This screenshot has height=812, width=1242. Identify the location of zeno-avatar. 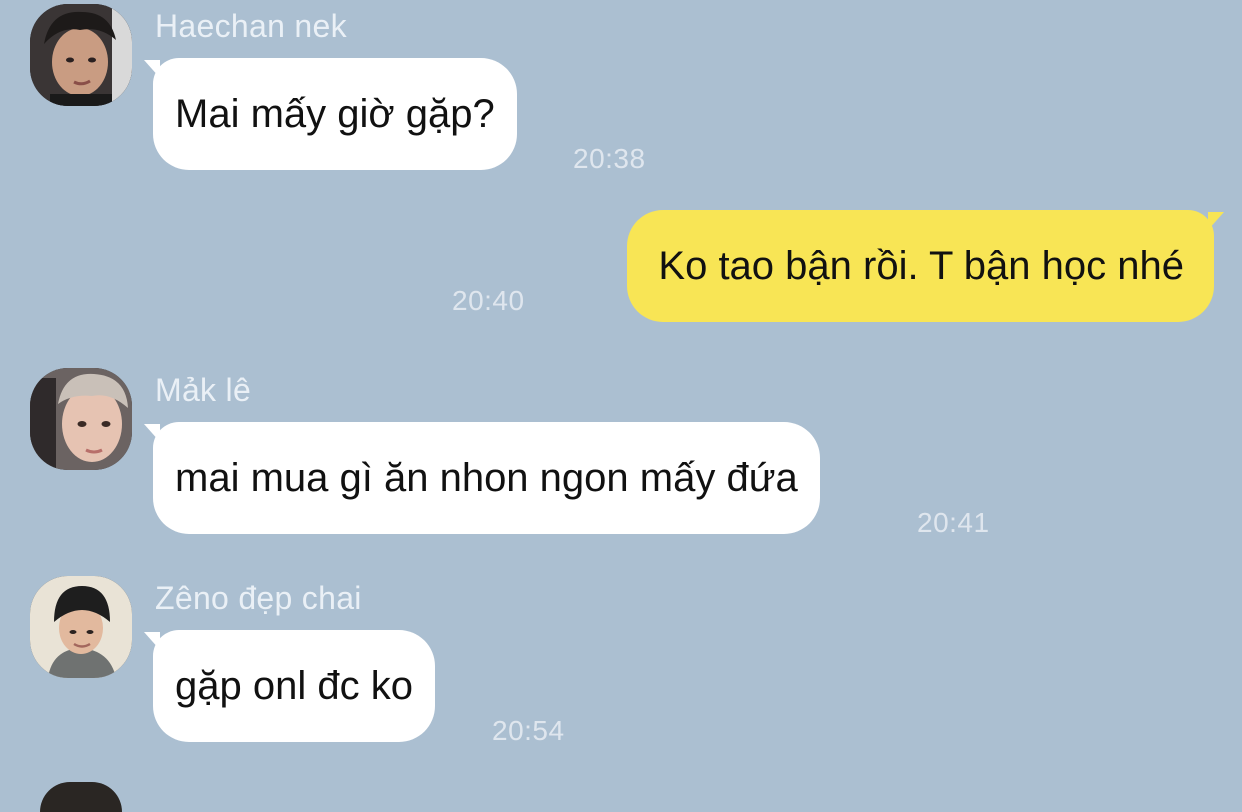
(81, 627).